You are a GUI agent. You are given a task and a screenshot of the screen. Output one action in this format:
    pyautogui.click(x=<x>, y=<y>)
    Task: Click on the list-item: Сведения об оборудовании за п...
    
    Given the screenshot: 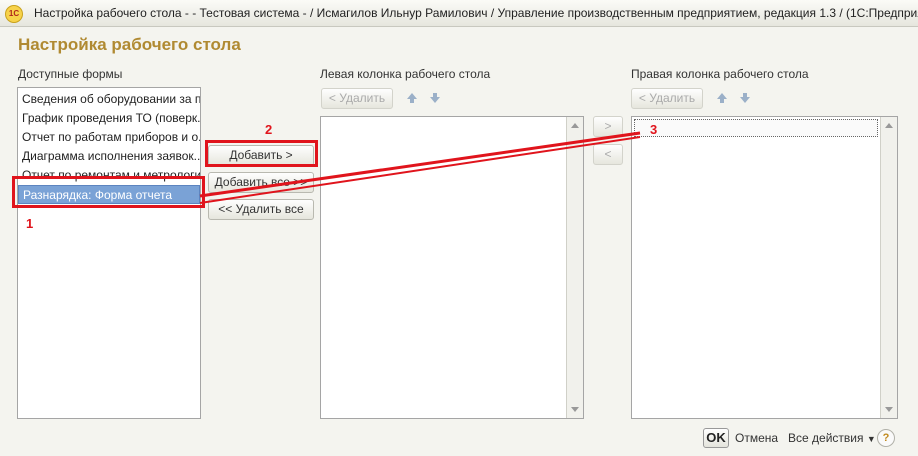 What is the action you would take?
    pyautogui.click(x=109, y=99)
    